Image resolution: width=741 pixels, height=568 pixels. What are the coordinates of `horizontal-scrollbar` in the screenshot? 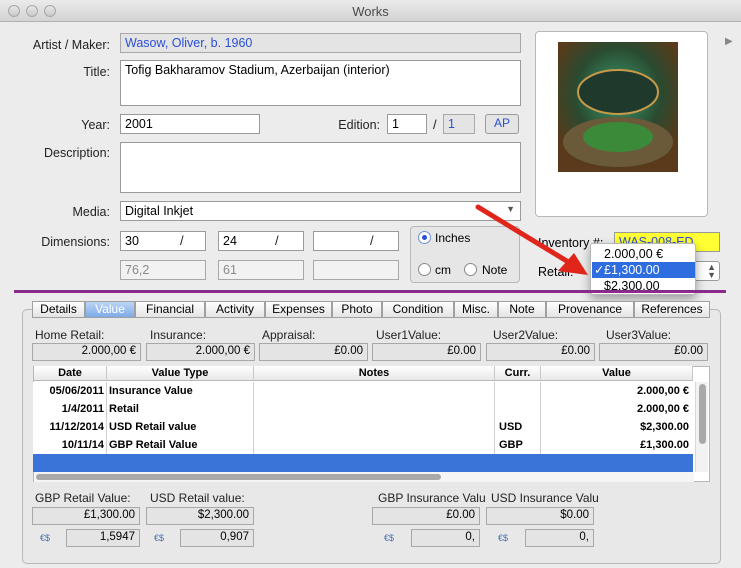 It's located at (364, 477).